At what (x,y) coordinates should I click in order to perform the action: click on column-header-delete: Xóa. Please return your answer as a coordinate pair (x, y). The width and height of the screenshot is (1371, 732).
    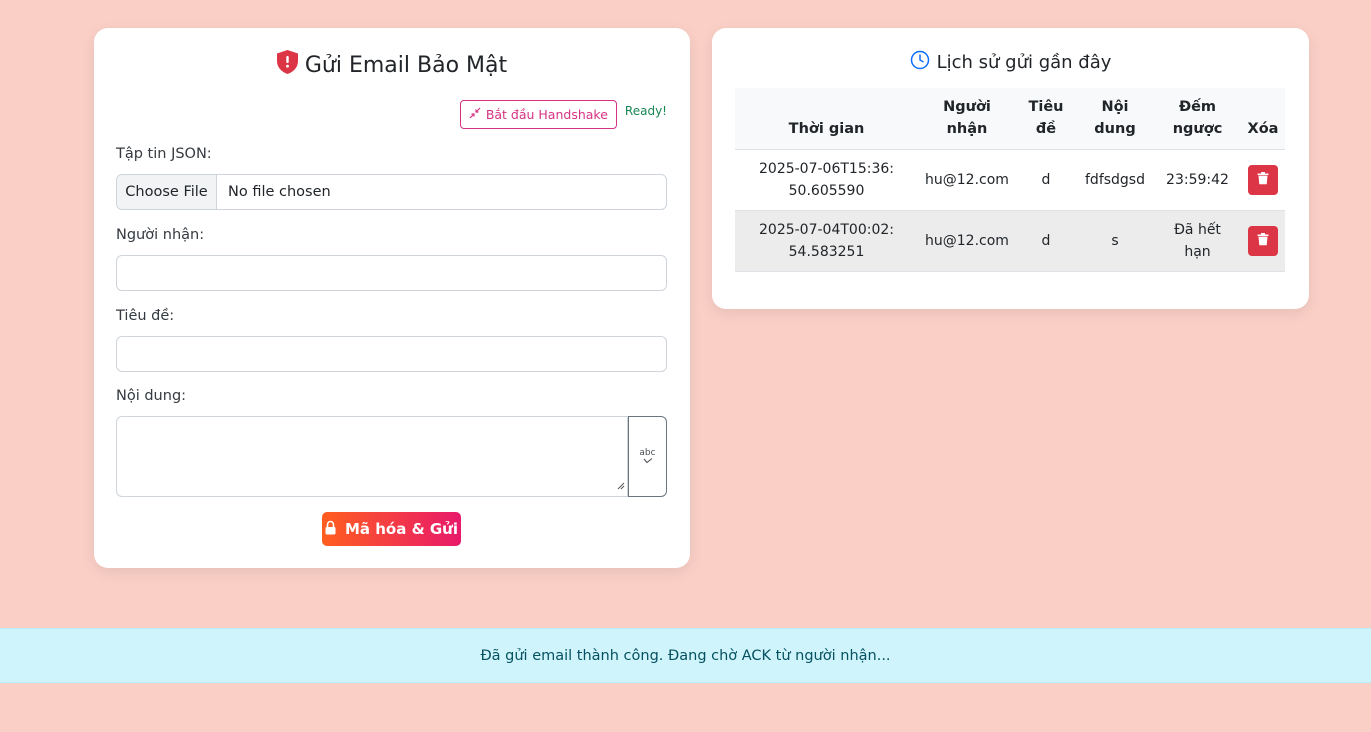
    Looking at the image, I should click on (1263, 119).